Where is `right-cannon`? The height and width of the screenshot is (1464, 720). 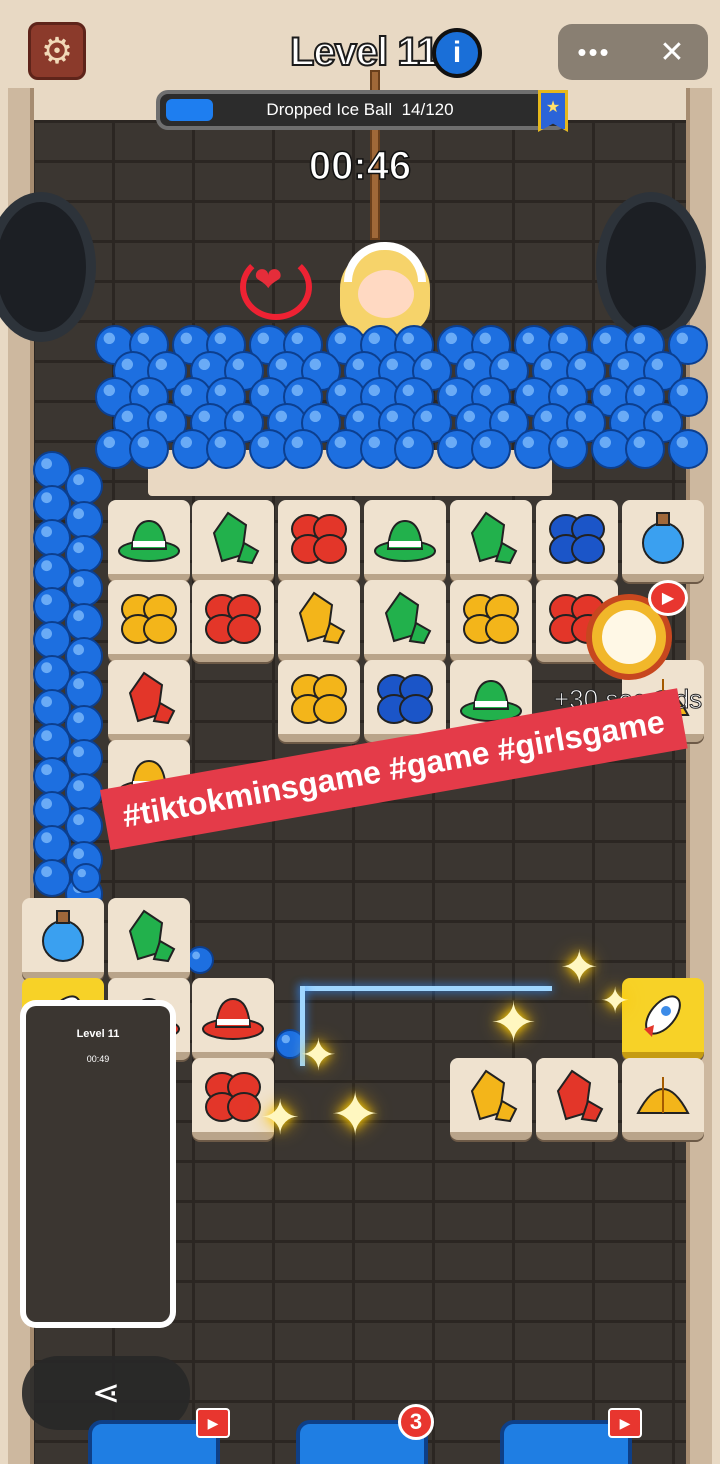 right-cannon is located at coordinates (651, 267).